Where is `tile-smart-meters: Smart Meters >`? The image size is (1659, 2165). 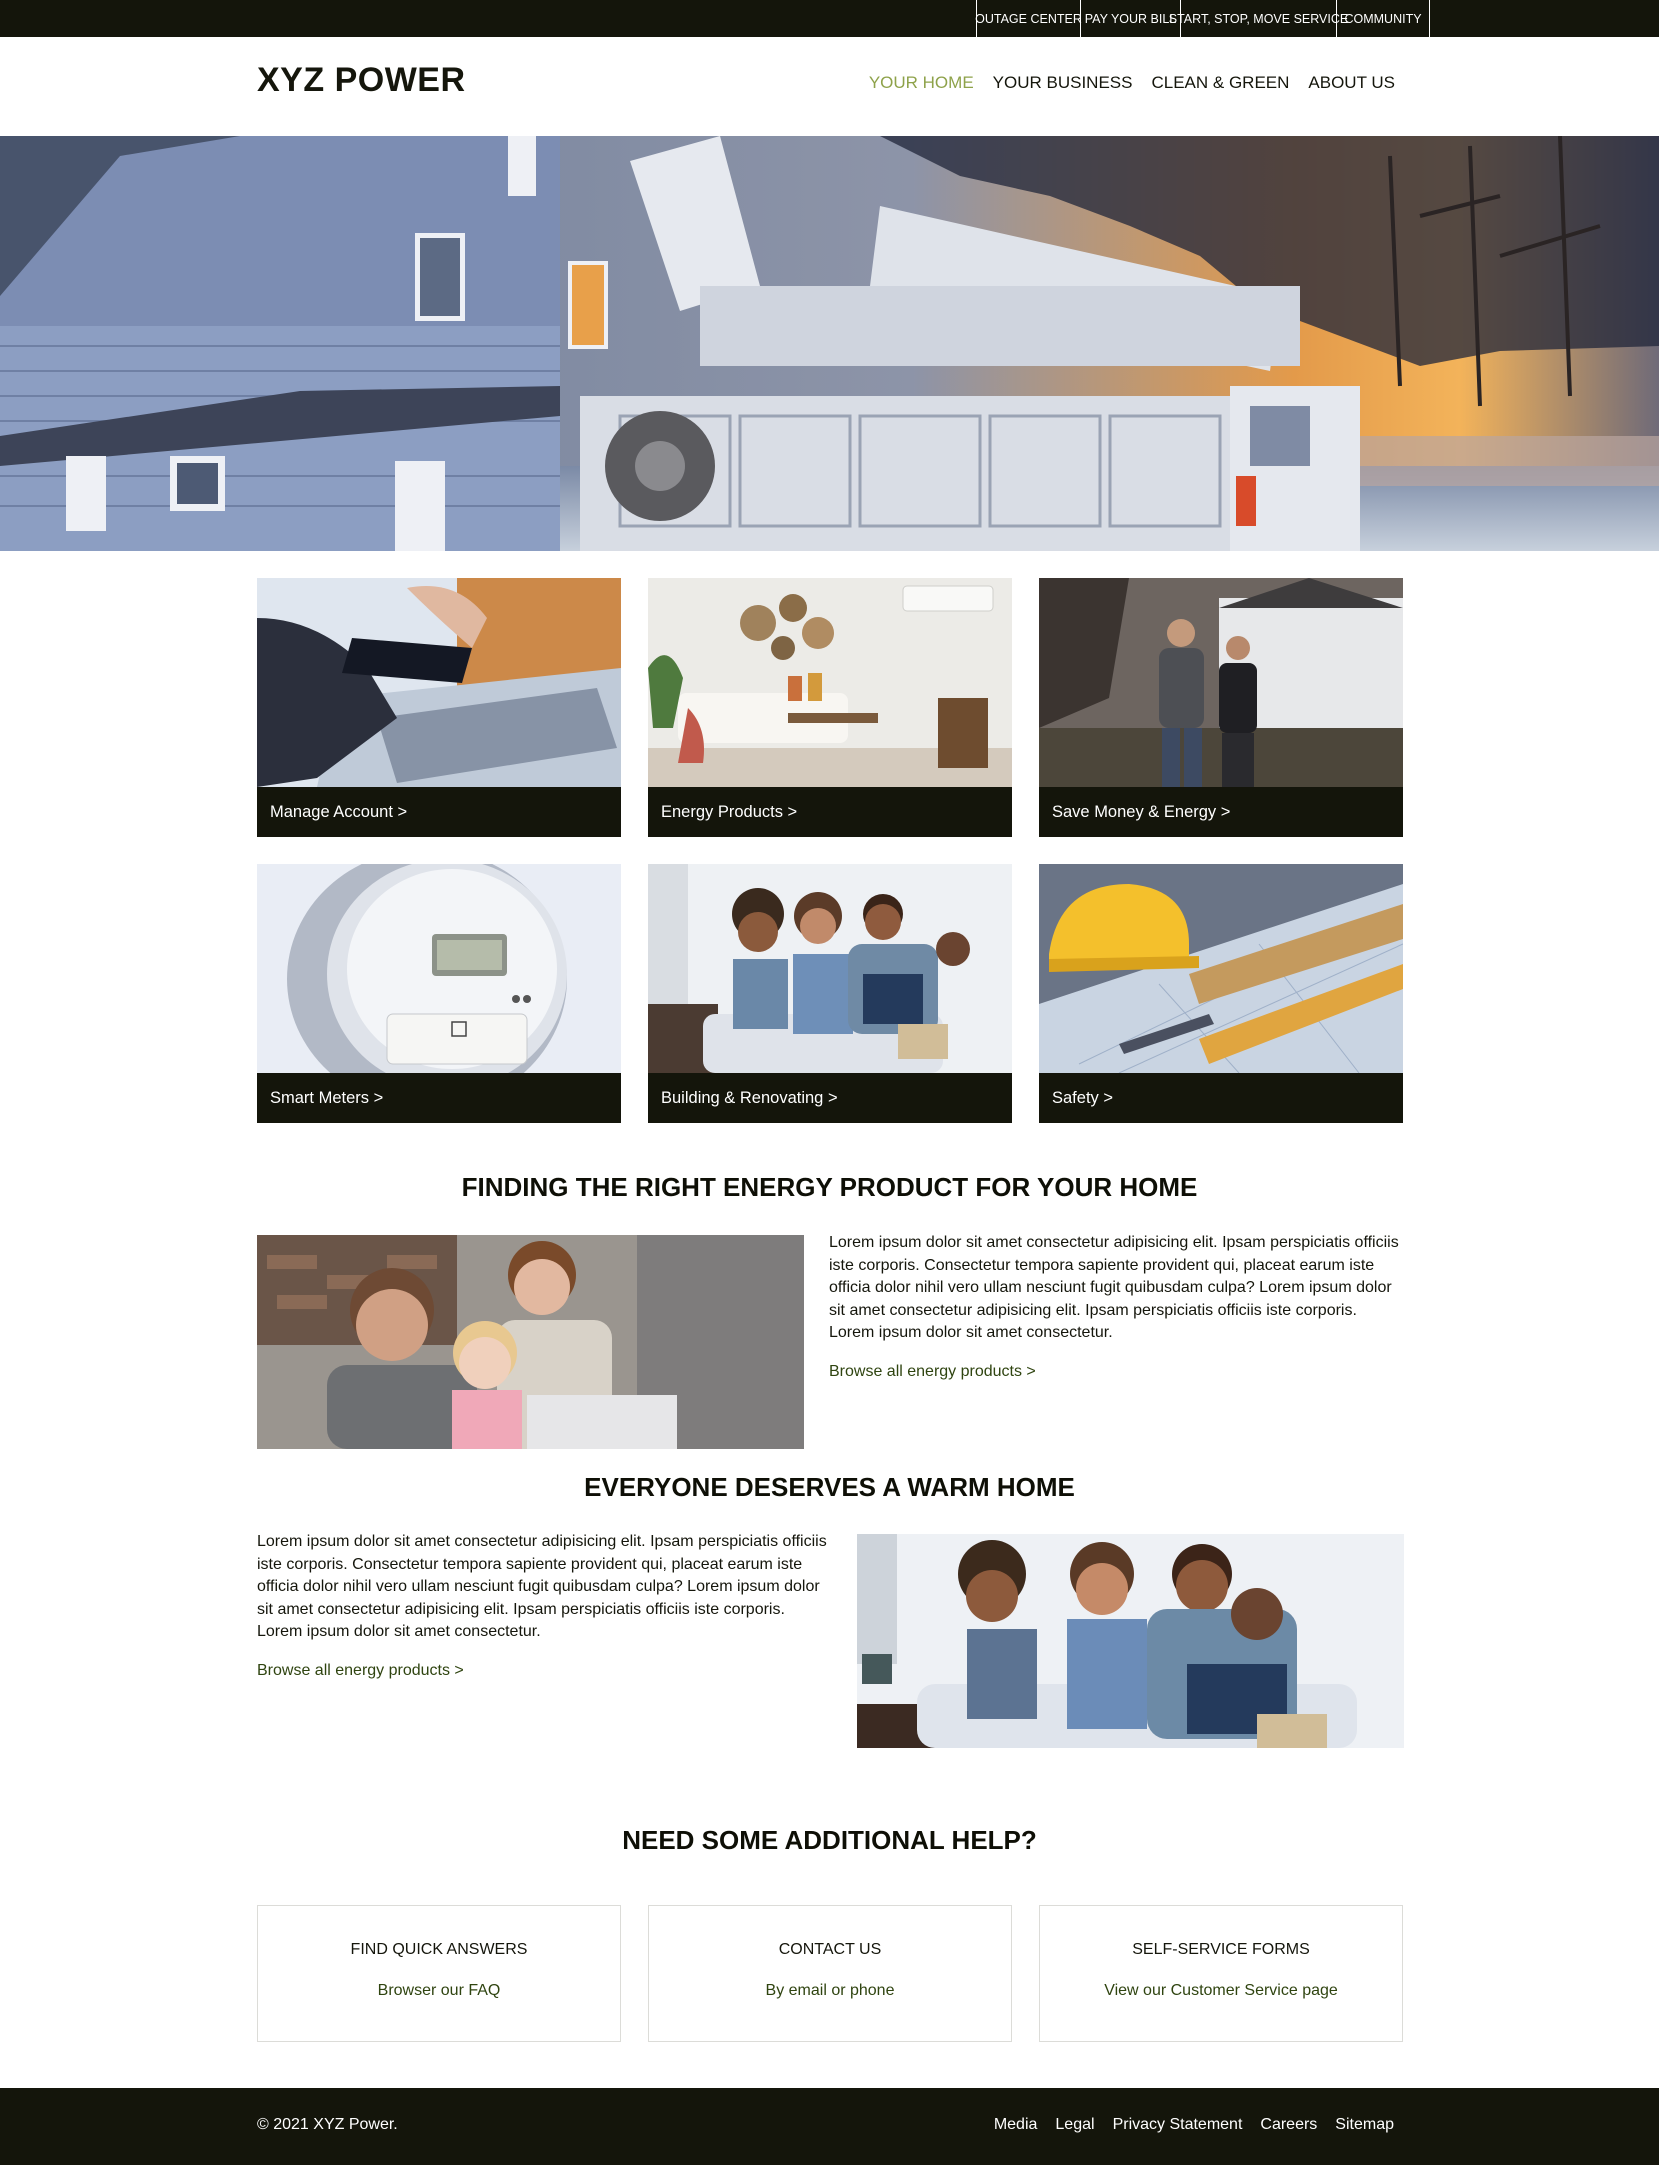 tile-smart-meters: Smart Meters > is located at coordinates (439, 993).